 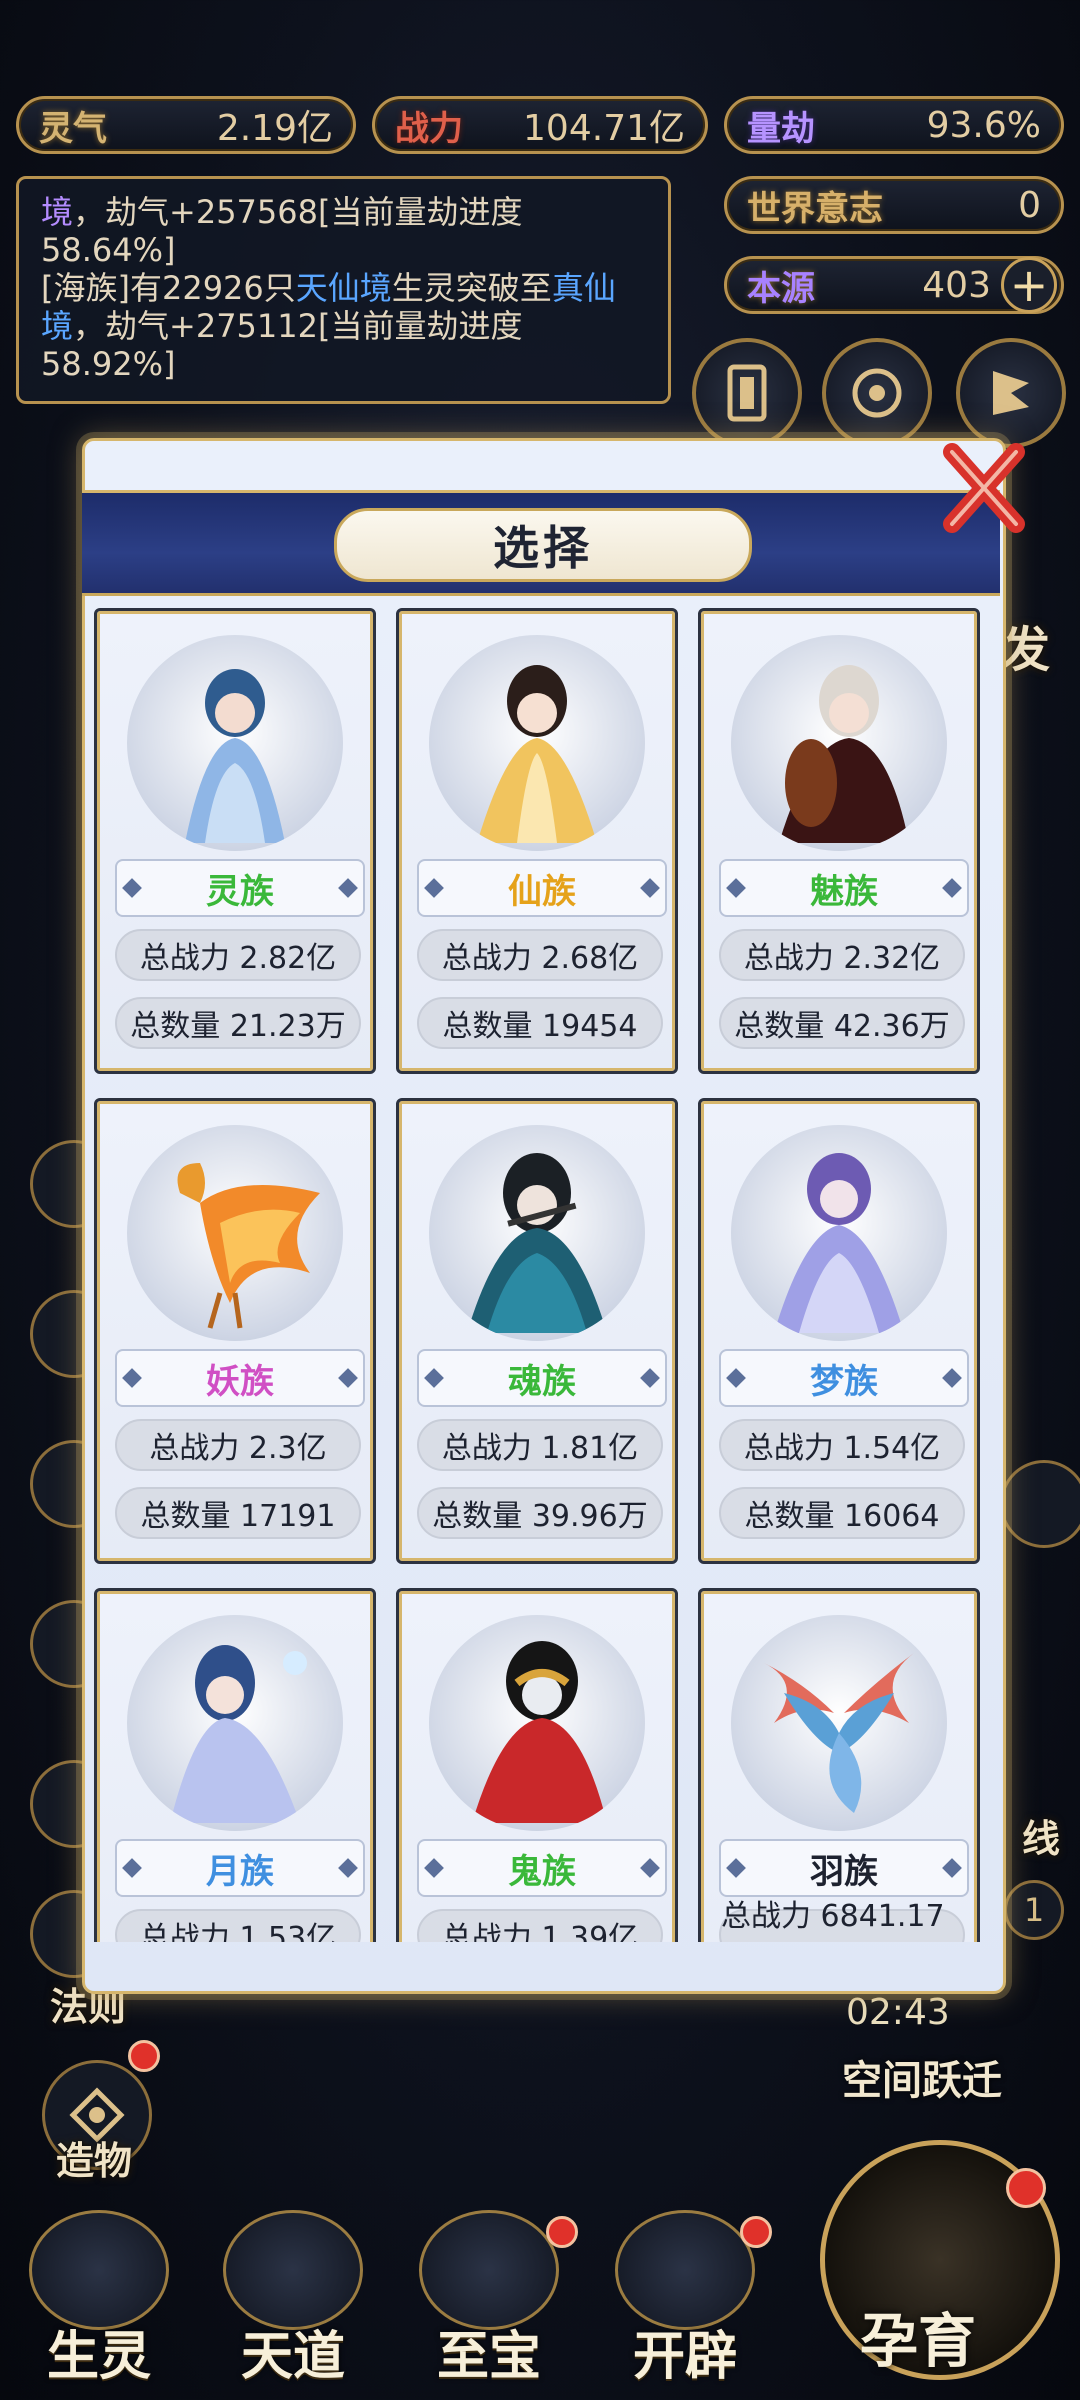 What do you see at coordinates (781, 288) in the screenshot?
I see `benyuan-label: 本源` at bounding box center [781, 288].